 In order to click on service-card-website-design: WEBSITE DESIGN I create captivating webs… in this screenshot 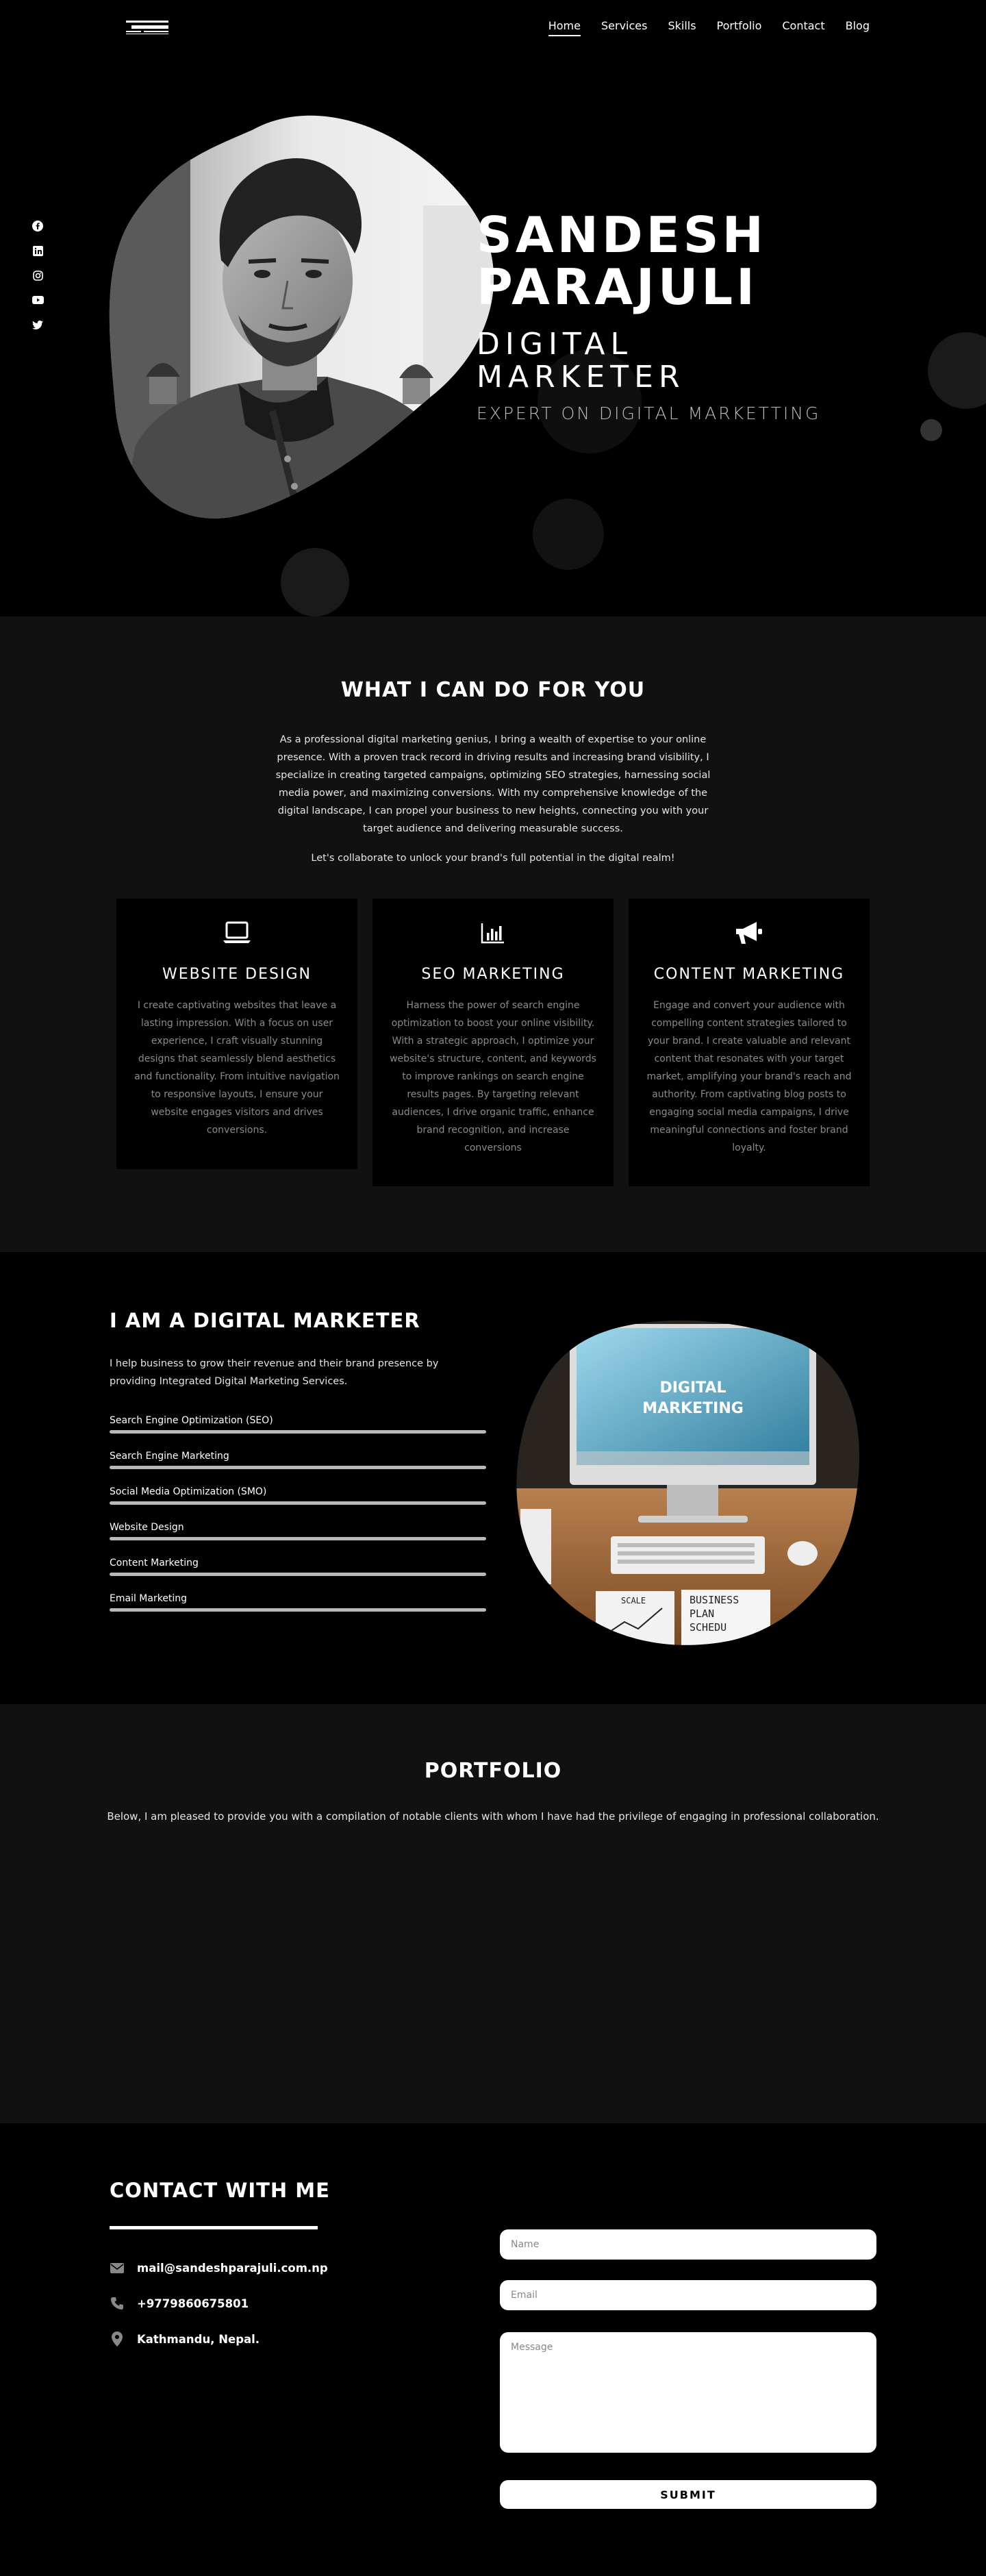, I will do `click(236, 1034)`.